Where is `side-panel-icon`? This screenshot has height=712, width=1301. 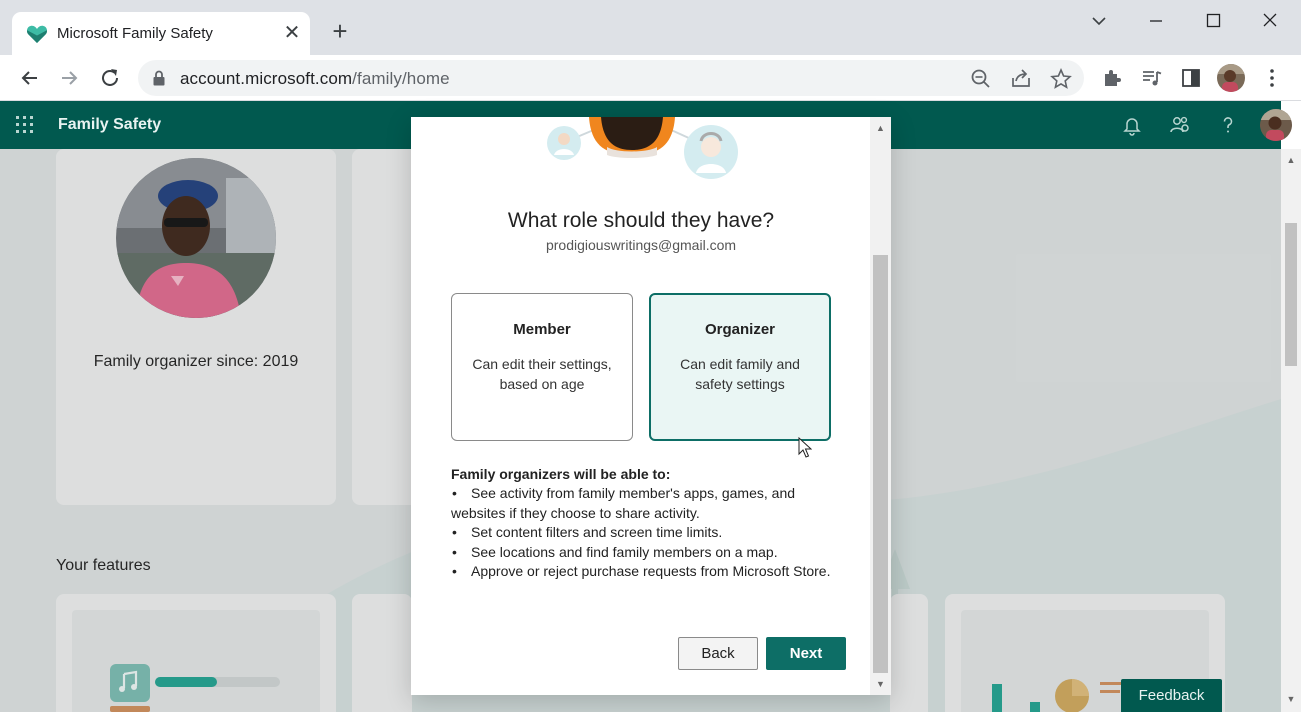 side-panel-icon is located at coordinates (1191, 78).